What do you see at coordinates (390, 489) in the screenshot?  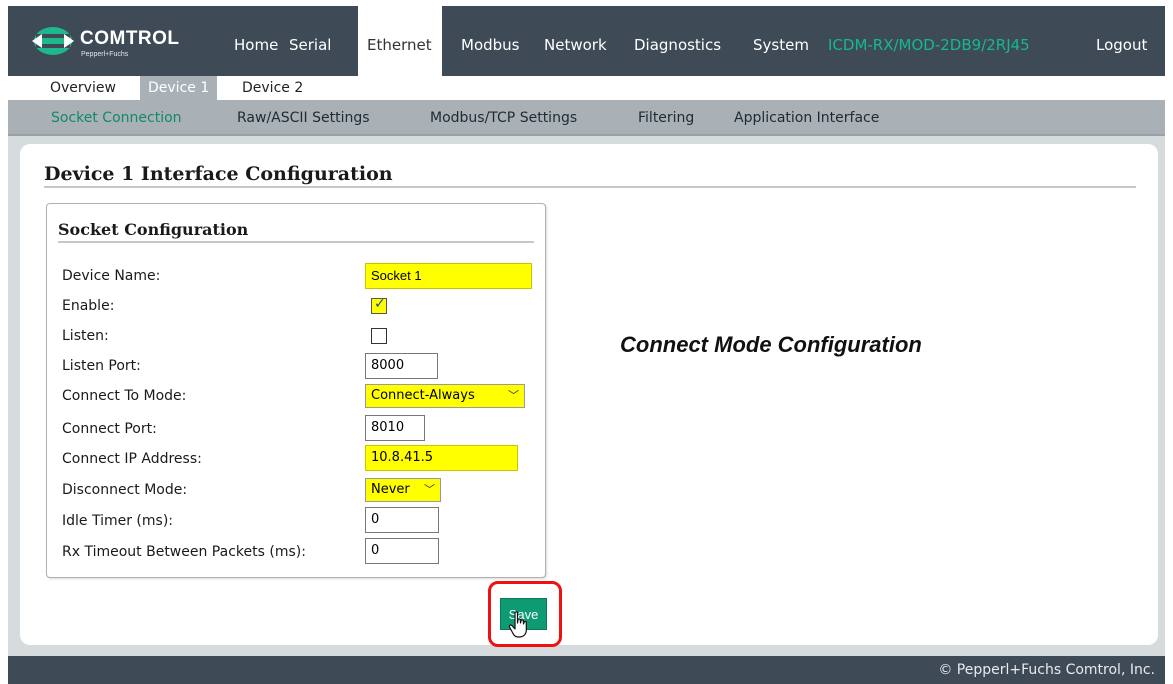 I see `disconnect-mode-value: Never` at bounding box center [390, 489].